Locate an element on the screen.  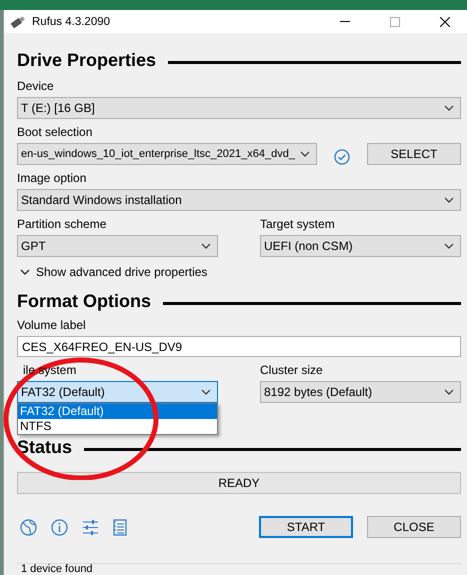
dropdown-option: FAT32 (Default) is located at coordinates (117, 411).